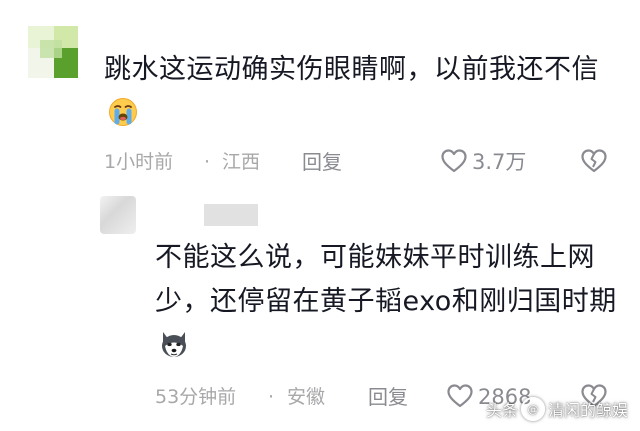 The image size is (640, 431). I want to click on reply-body: 不能这么说，可能妹妹平时训练上网少，还停留在黄子韬exo和刚归国时期, so click(386, 279).